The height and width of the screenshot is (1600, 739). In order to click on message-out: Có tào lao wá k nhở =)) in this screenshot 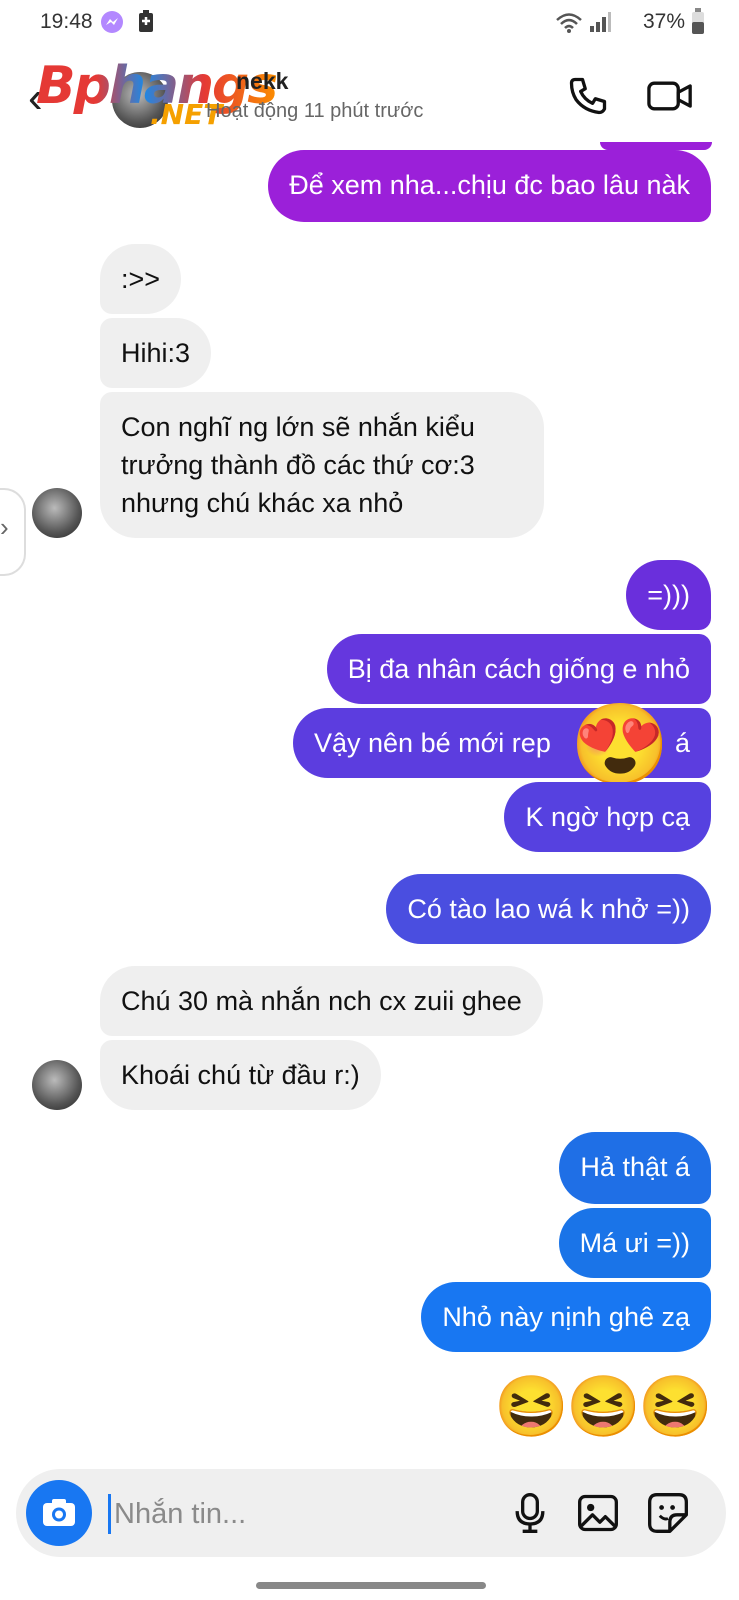, I will do `click(548, 909)`.